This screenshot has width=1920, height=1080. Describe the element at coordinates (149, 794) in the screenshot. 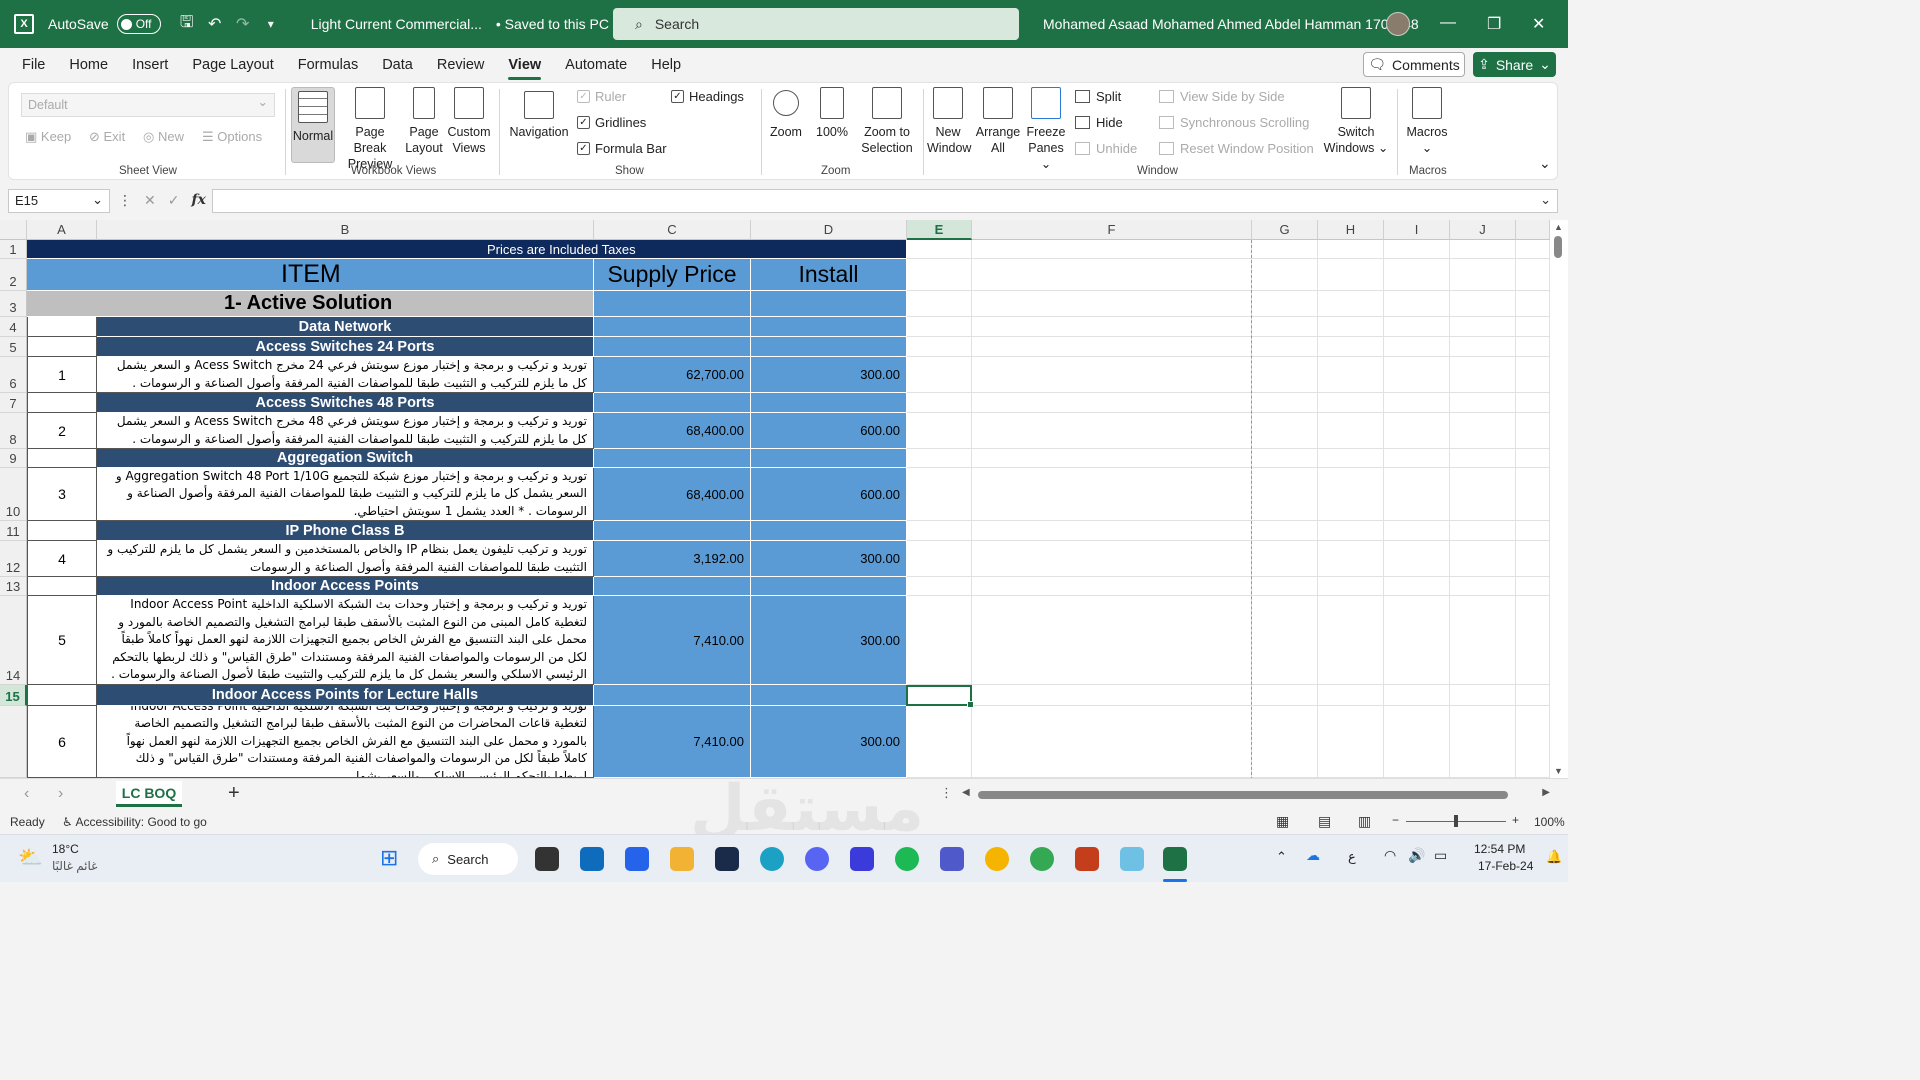

I see `tab-lc-boq: LC BOQ` at that location.